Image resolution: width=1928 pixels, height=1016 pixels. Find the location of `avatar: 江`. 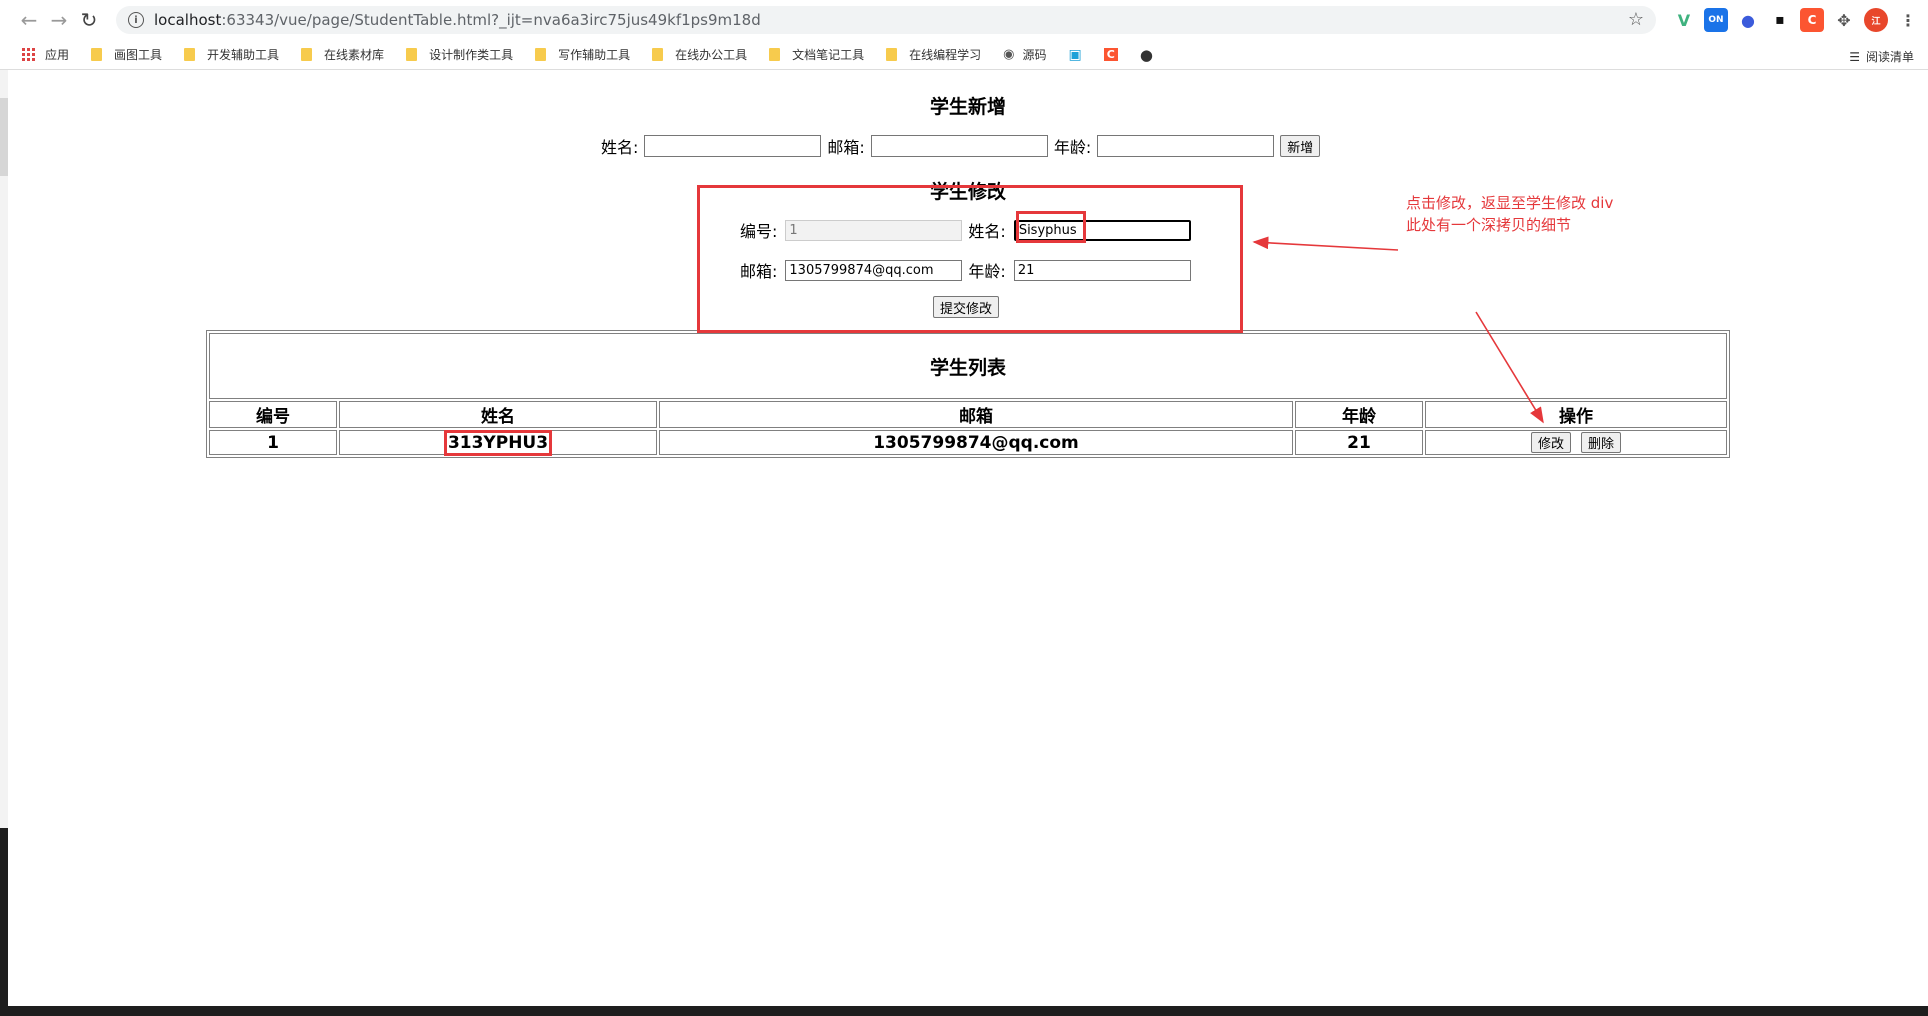

avatar: 江 is located at coordinates (1876, 20).